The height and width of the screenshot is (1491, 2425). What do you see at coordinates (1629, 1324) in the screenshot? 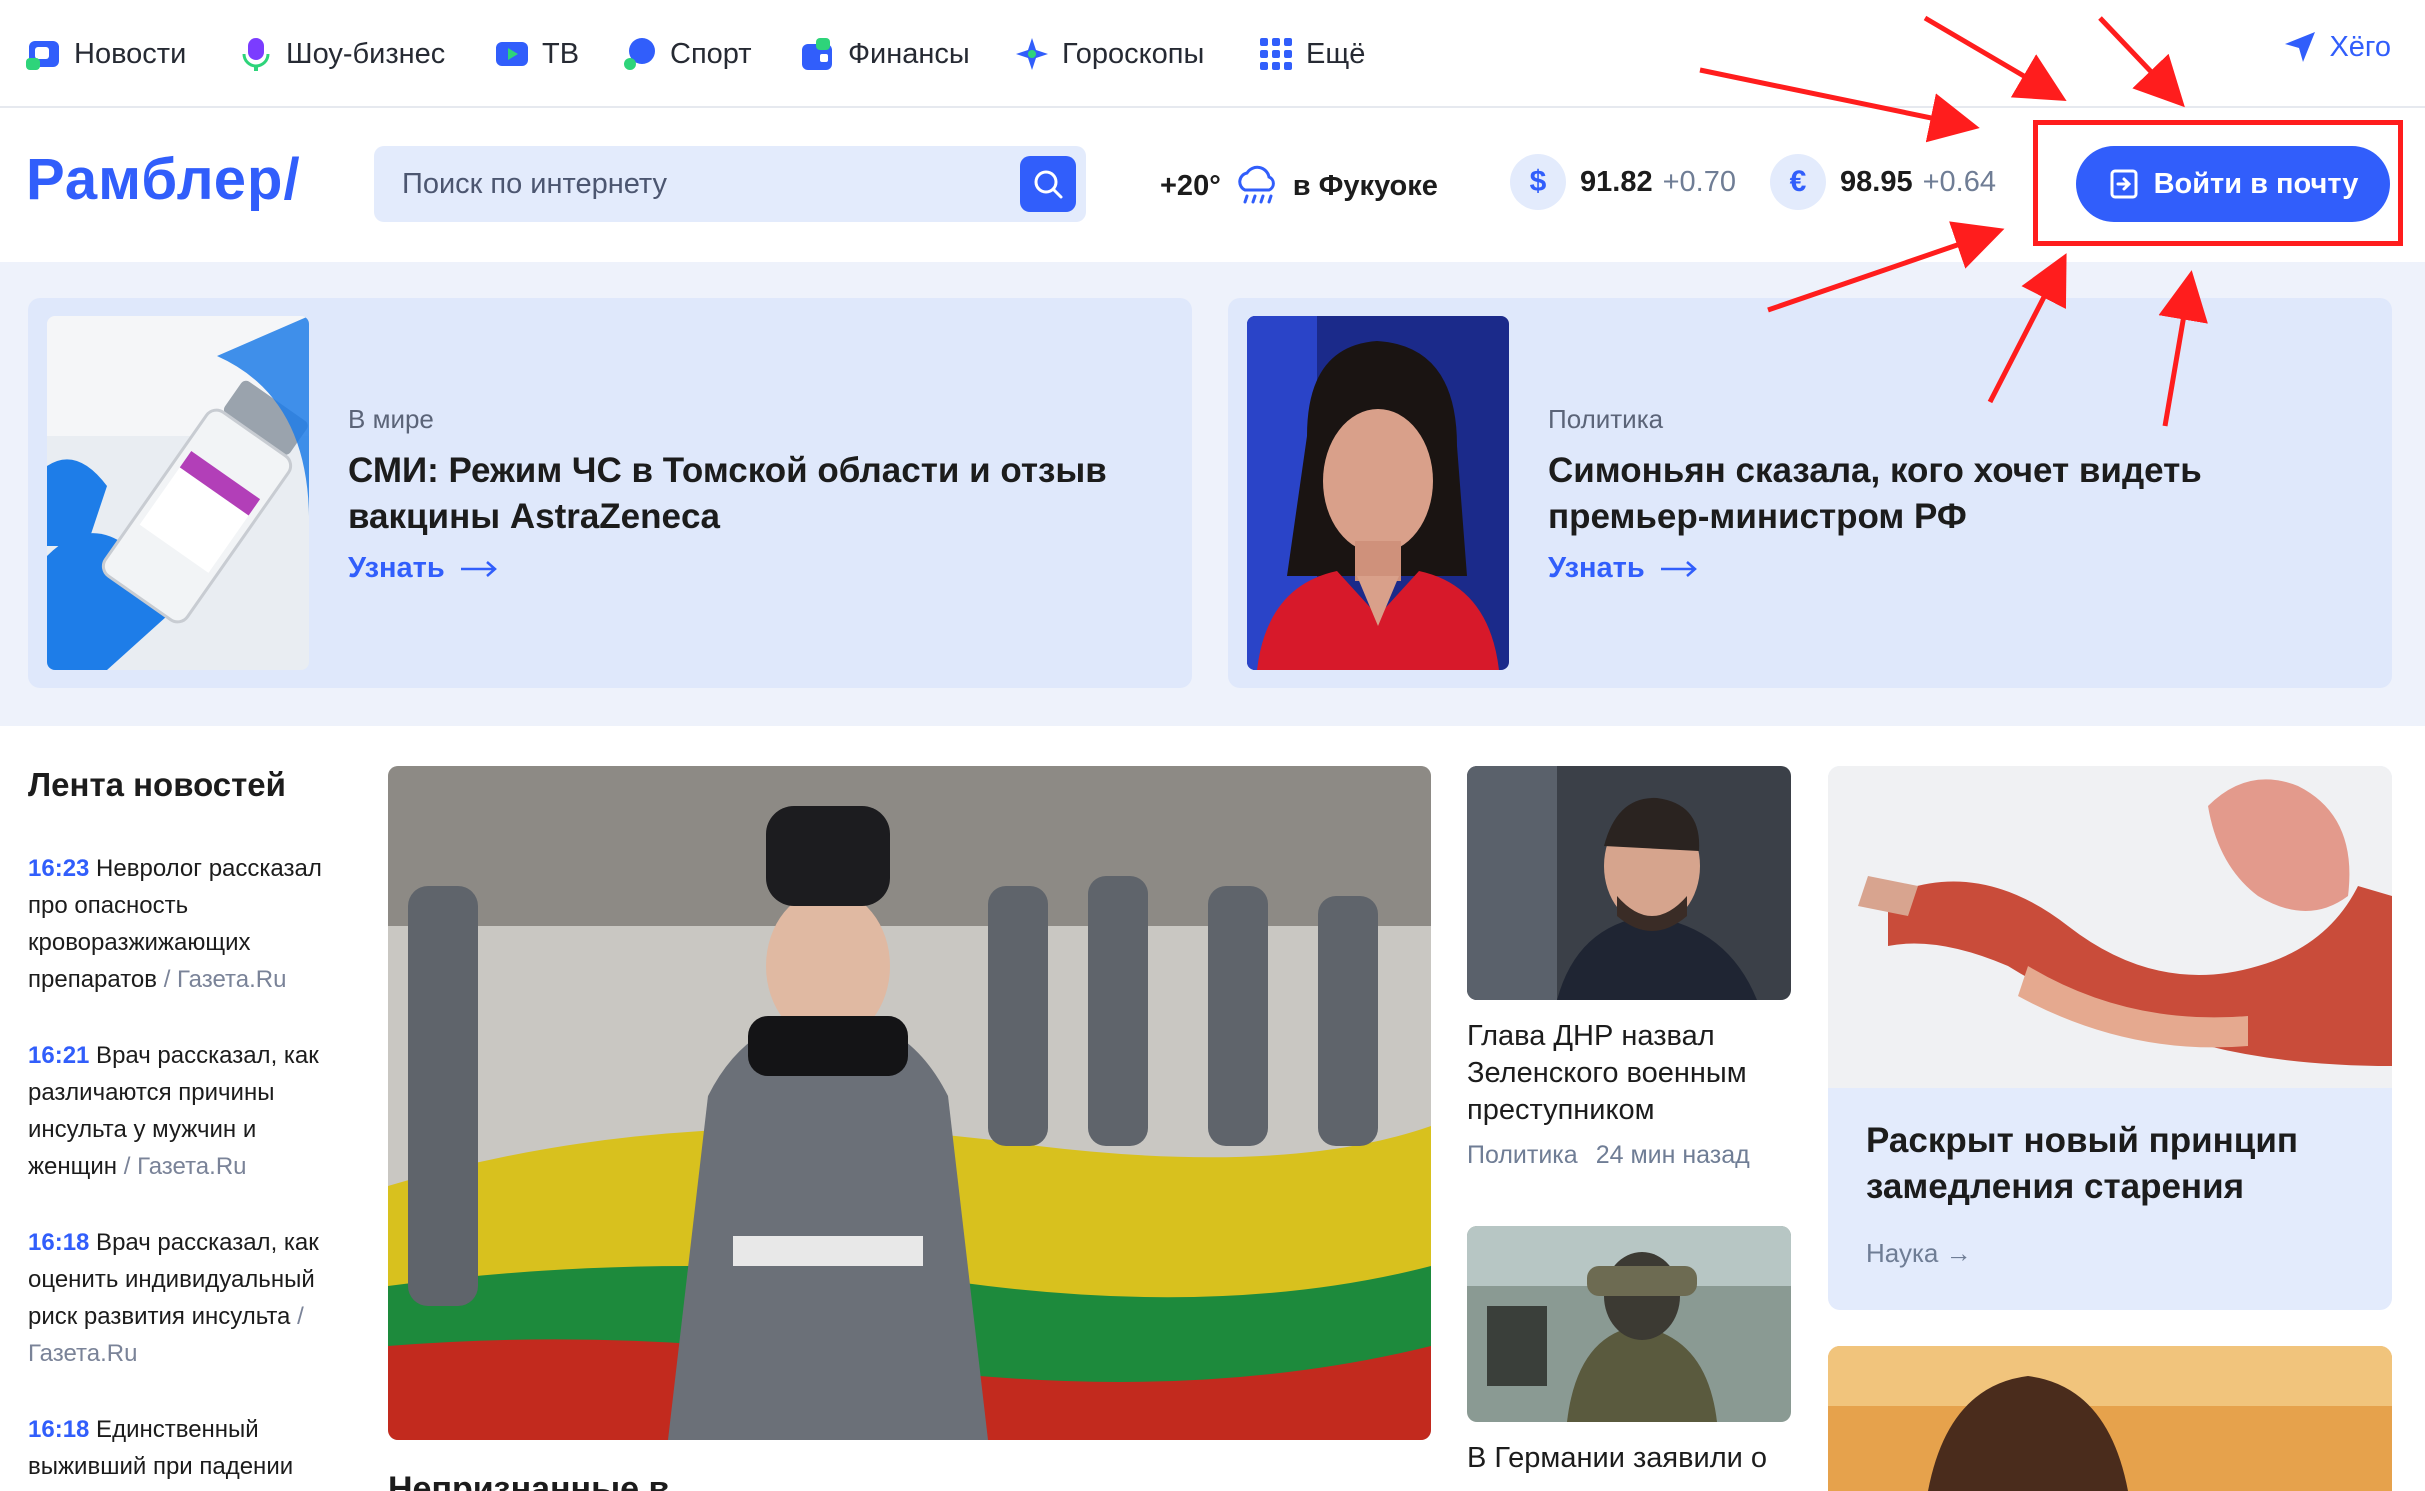
I see `soldier-photo` at bounding box center [1629, 1324].